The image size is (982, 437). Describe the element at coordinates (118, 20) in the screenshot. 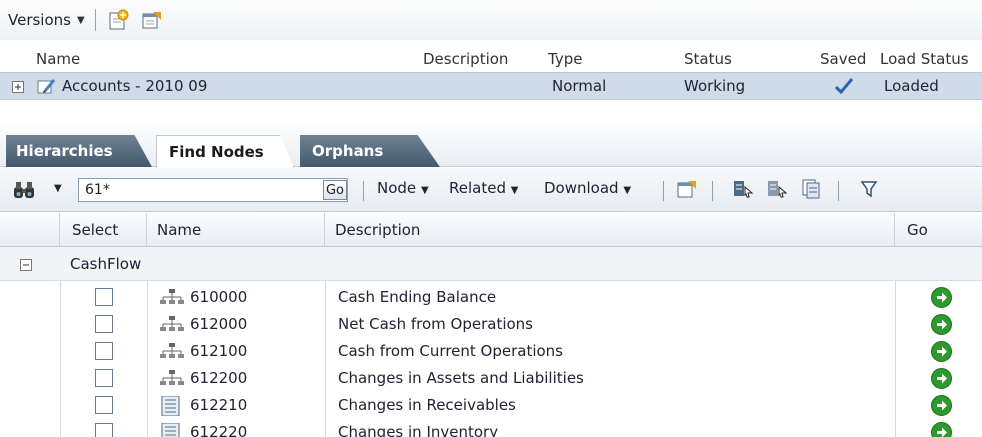

I see `new-version-icon` at that location.